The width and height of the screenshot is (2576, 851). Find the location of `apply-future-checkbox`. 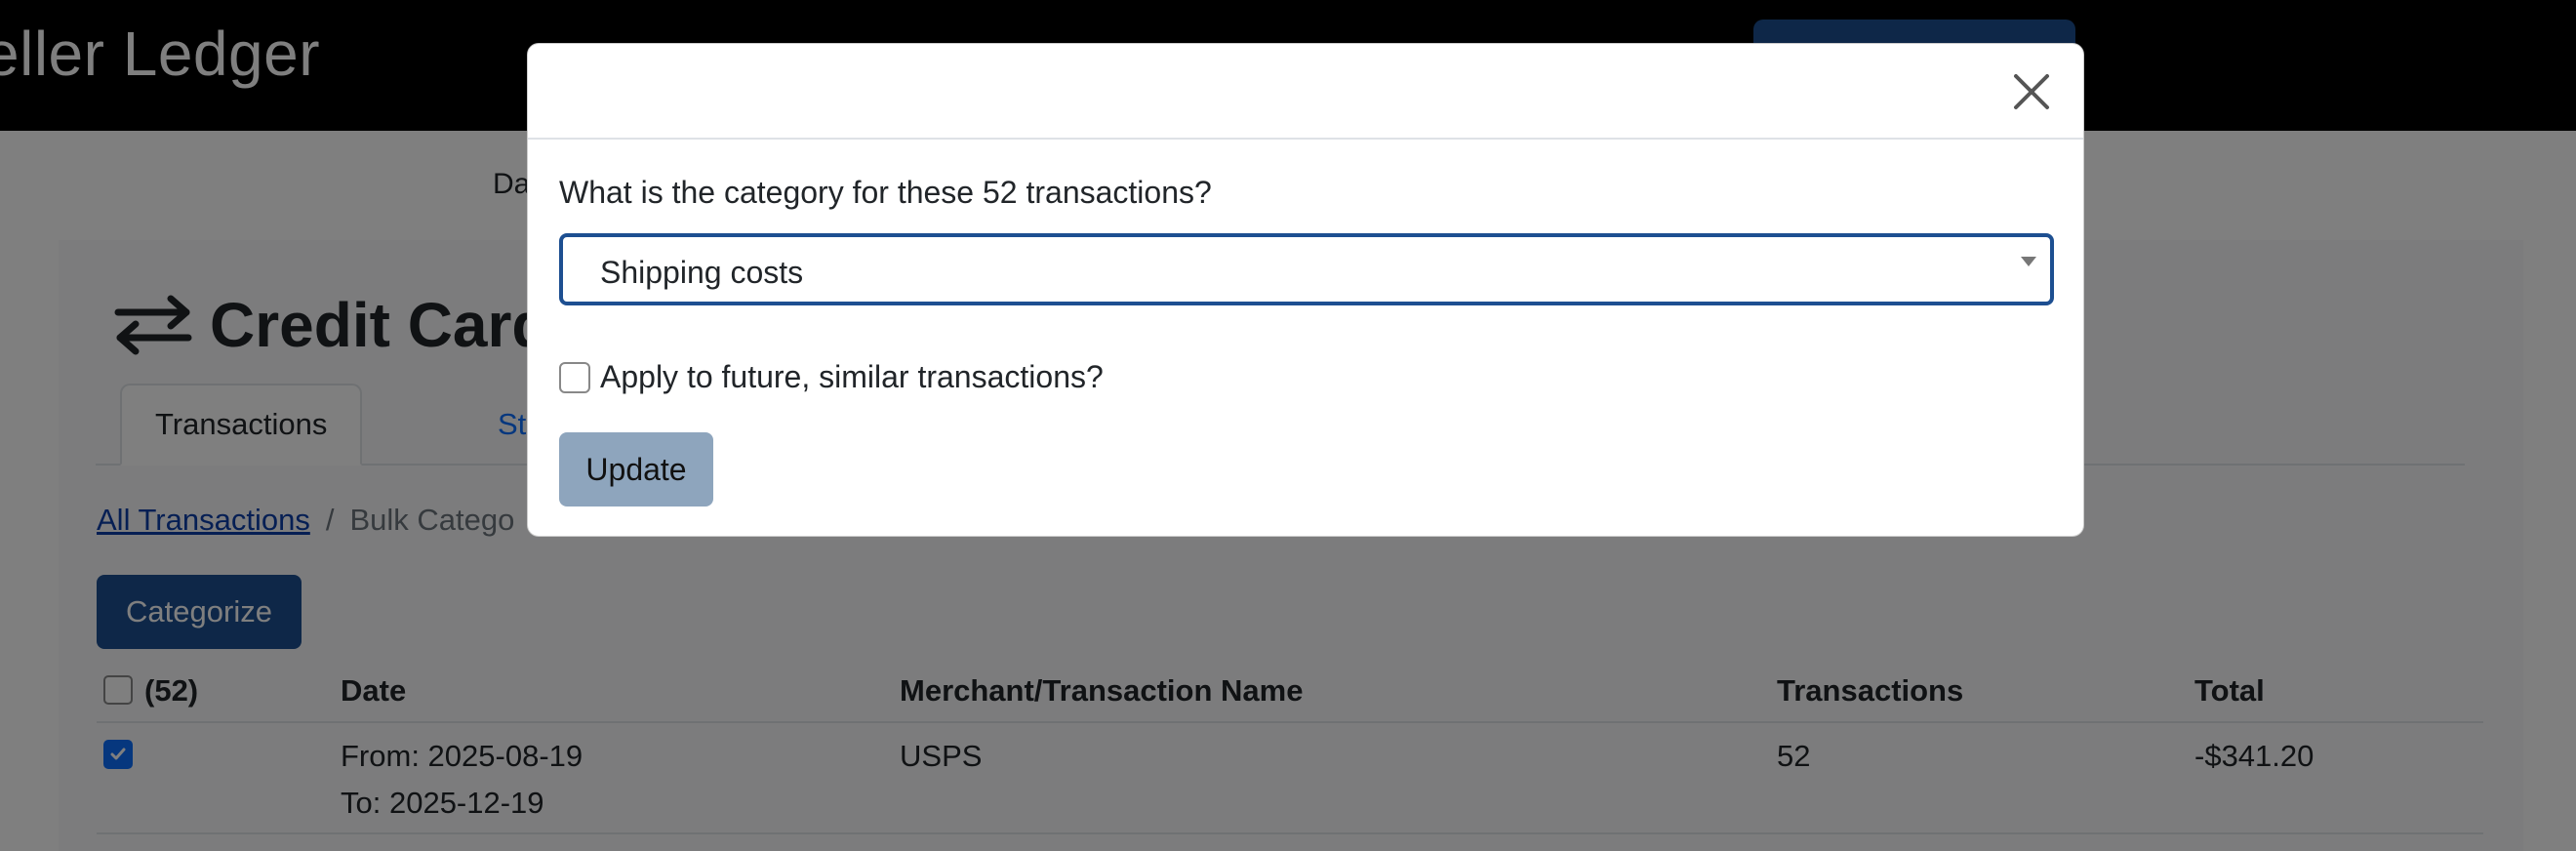

apply-future-checkbox is located at coordinates (574, 377).